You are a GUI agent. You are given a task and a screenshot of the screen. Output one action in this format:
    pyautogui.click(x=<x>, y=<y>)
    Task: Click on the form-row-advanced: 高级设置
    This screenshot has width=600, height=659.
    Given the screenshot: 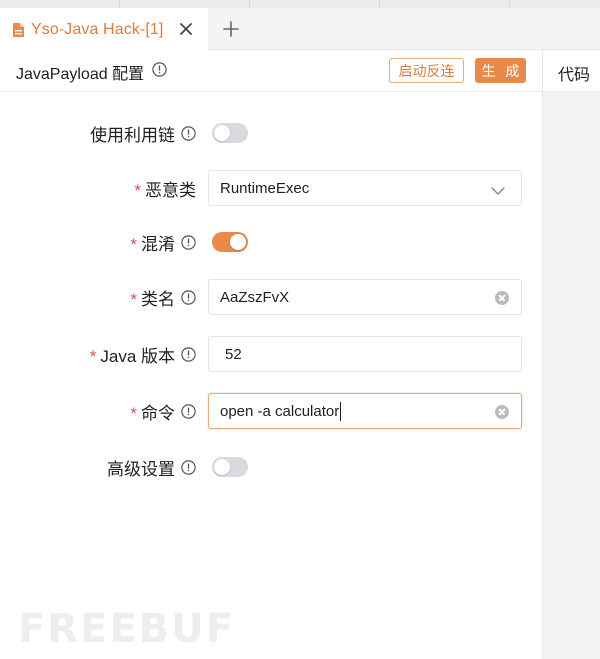 What is the action you would take?
    pyautogui.click(x=271, y=467)
    